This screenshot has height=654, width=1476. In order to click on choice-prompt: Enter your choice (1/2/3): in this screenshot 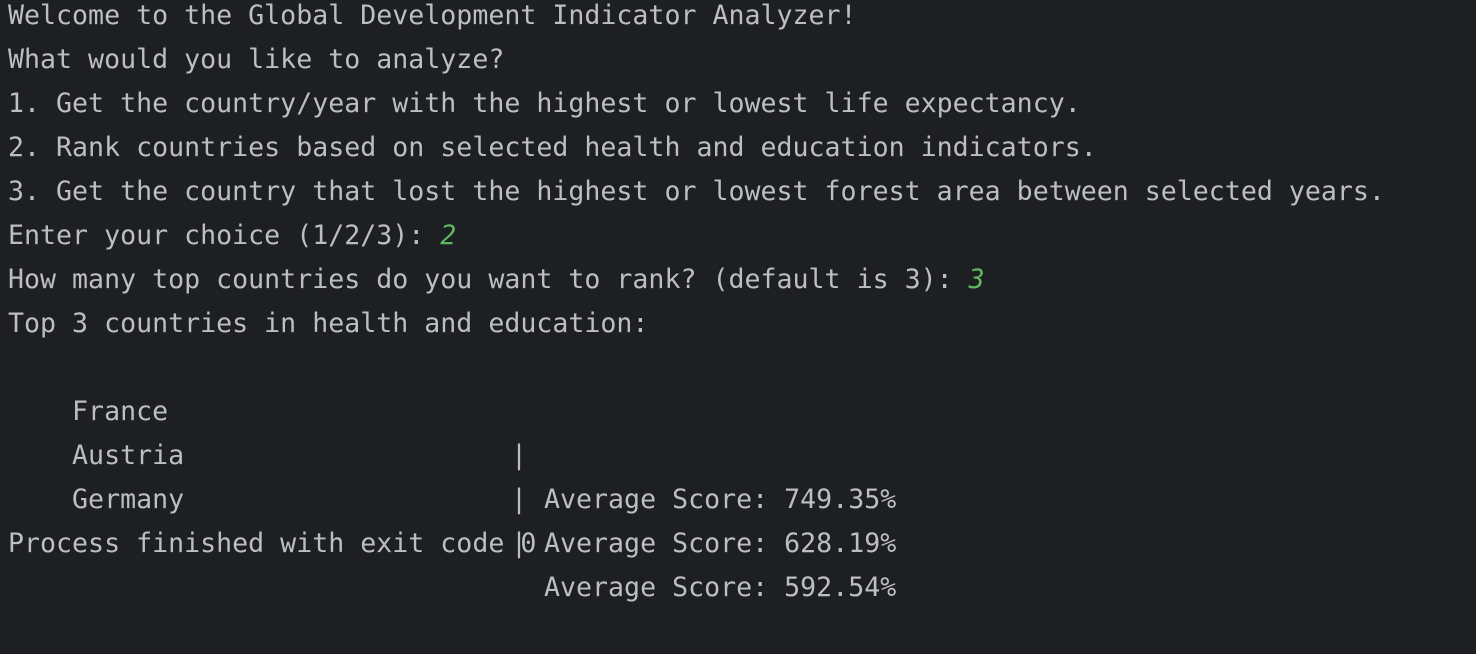, I will do `click(224, 235)`.